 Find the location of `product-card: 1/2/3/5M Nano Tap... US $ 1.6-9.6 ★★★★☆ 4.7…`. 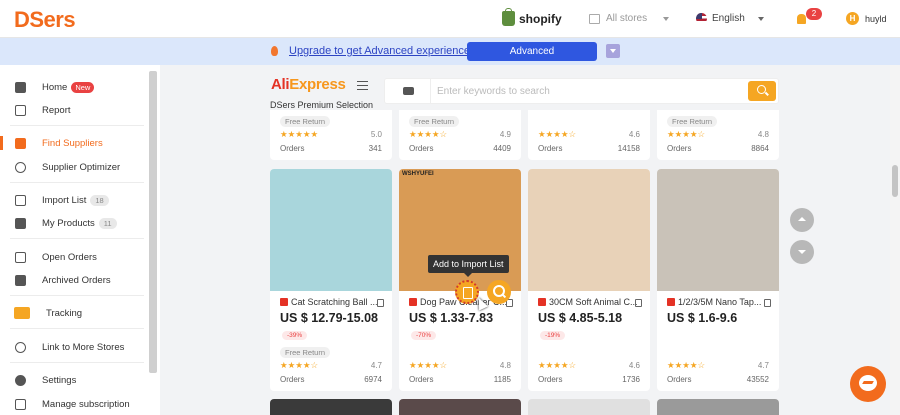

product-card: 1/2/3/5M Nano Tap... US $ 1.6-9.6 ★★★★☆ 4.7… is located at coordinates (718, 280).